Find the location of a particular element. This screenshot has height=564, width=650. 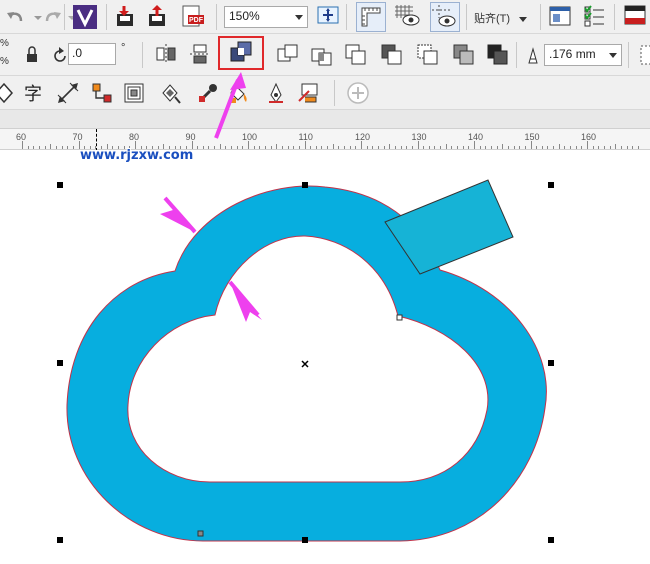

text-tool-button: 字 is located at coordinates (33, 93).